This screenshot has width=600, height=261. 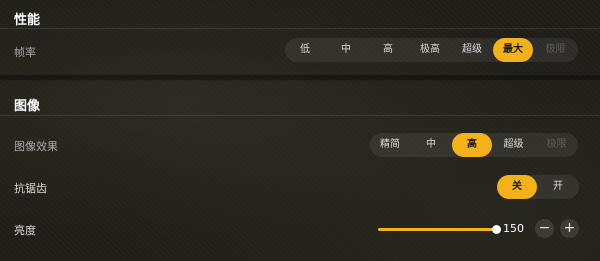 I want to click on anti-aliasing-toggle: 关 开, so click(x=538, y=187).